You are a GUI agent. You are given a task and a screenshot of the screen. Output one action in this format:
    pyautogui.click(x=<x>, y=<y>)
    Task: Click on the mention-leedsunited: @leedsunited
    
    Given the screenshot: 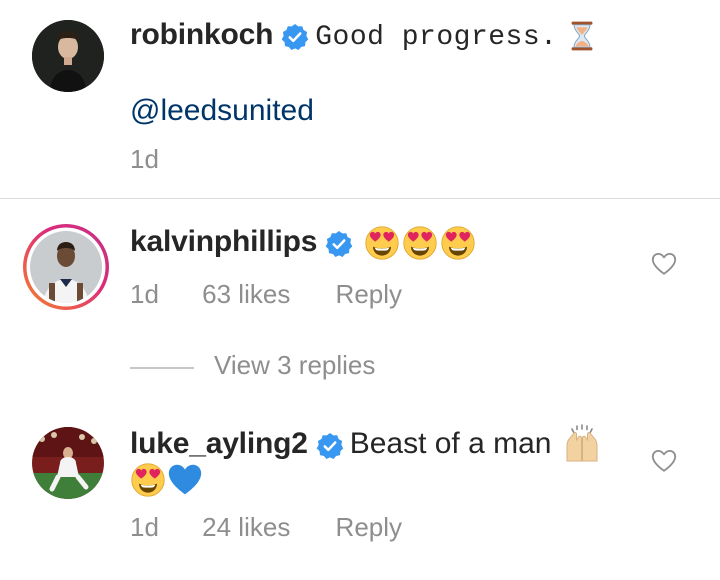 What is the action you would take?
    pyautogui.click(x=222, y=110)
    